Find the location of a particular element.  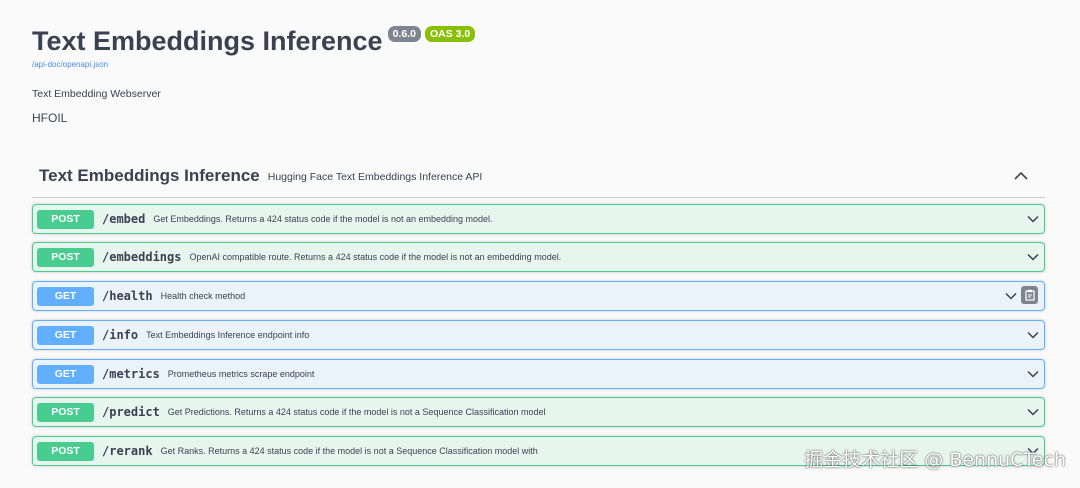

operation-path: /health is located at coordinates (127, 296).